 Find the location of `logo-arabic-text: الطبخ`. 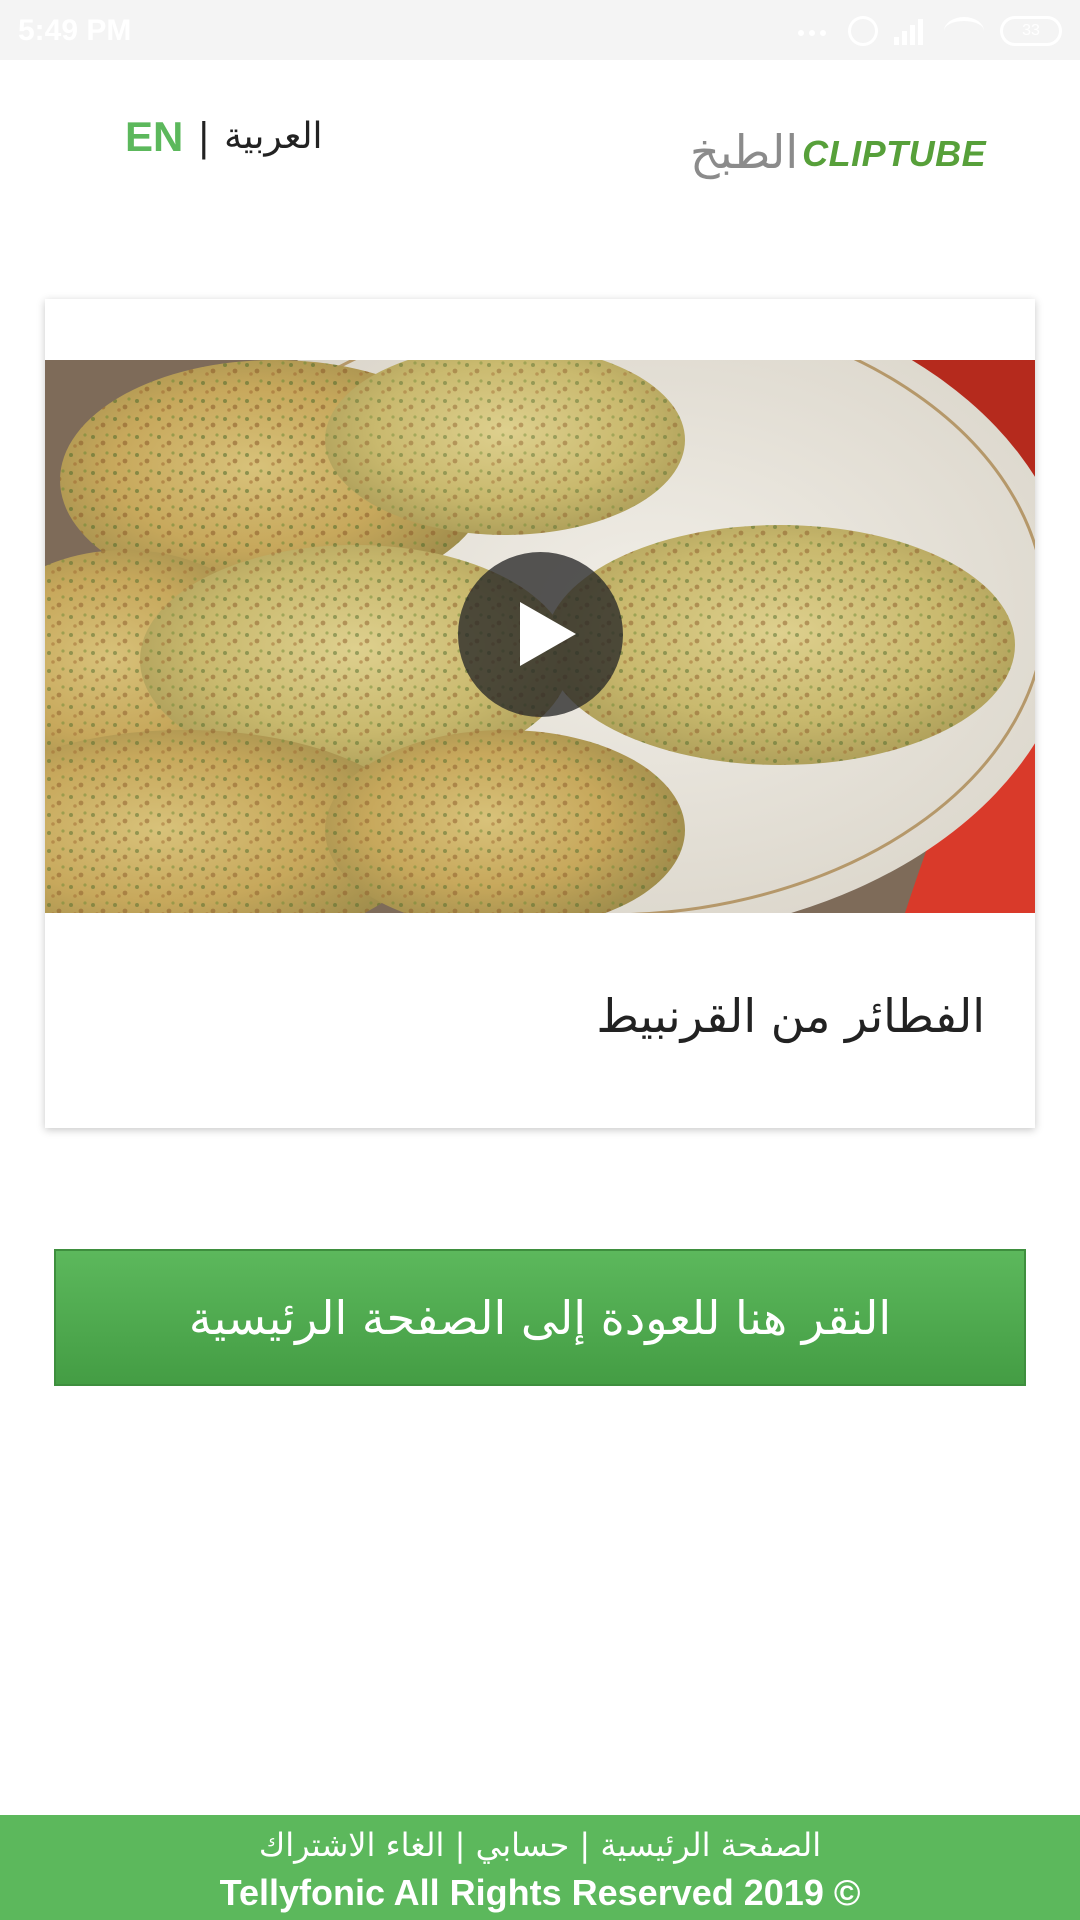

logo-arabic-text: الطبخ is located at coordinates (744, 152).